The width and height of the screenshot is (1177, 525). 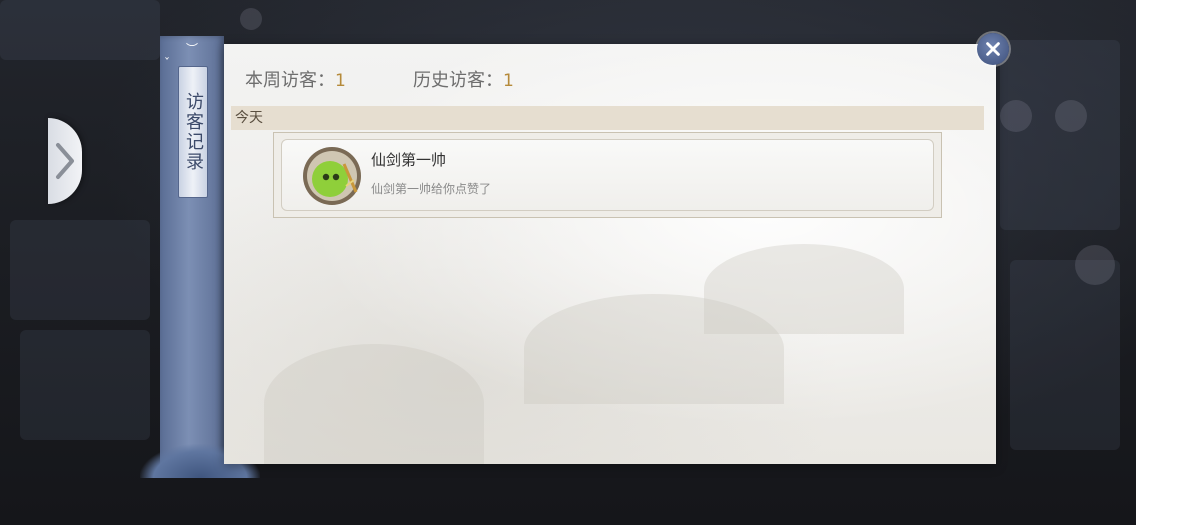 What do you see at coordinates (167, 63) in the screenshot?
I see `bird-decoration: ˇ` at bounding box center [167, 63].